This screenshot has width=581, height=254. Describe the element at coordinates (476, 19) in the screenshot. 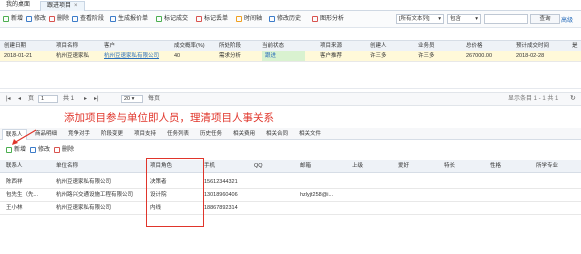

I see `chevron-down-icon: ▾` at that location.